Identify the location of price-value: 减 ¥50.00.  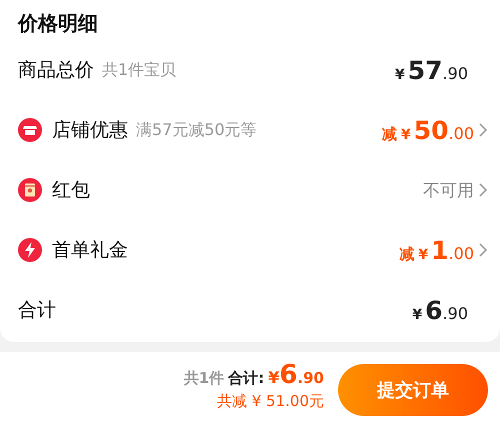
(428, 130).